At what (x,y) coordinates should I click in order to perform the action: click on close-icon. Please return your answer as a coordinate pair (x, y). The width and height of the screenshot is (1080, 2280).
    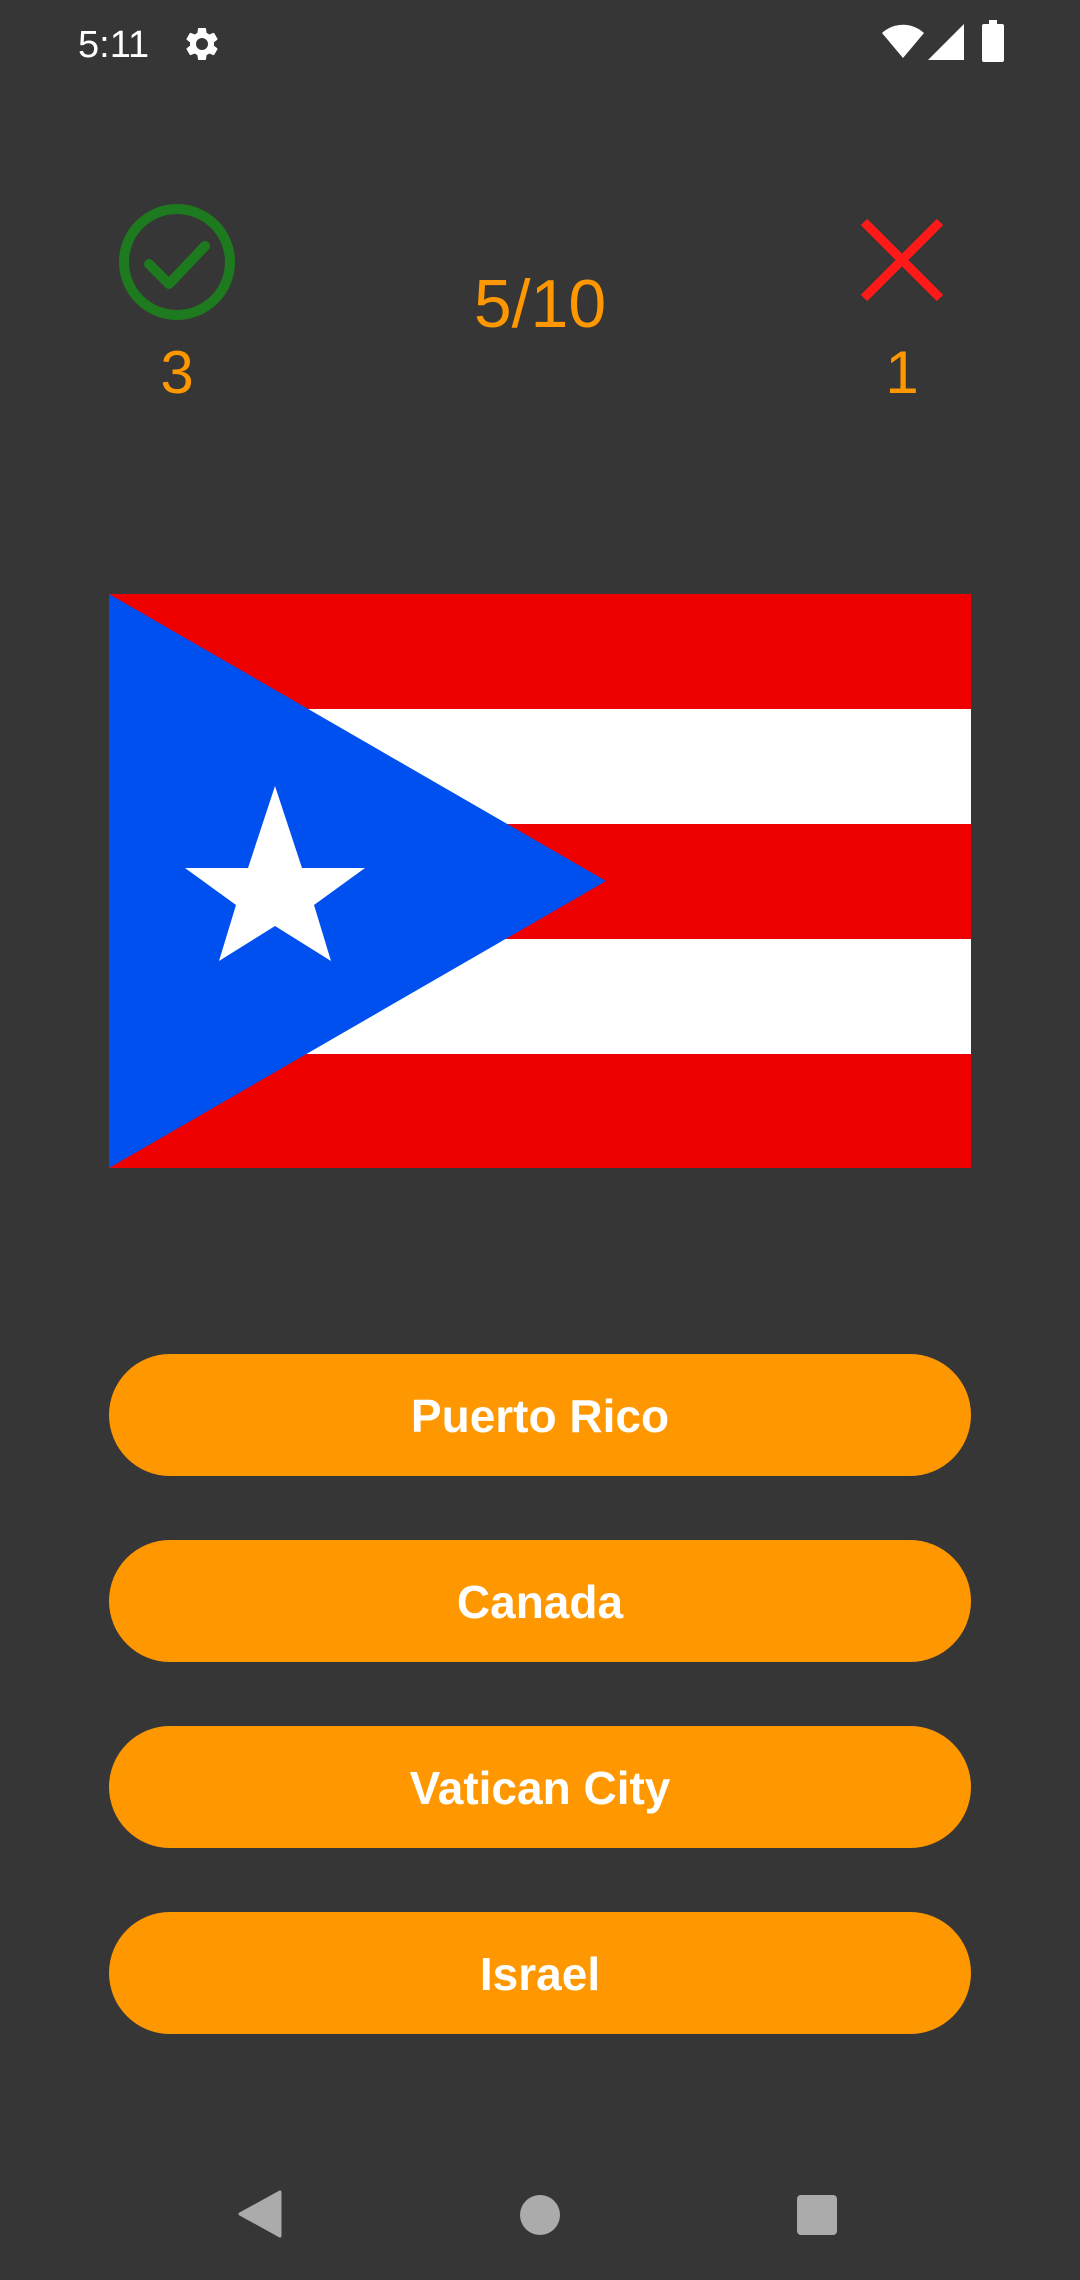
    Looking at the image, I should click on (902, 260).